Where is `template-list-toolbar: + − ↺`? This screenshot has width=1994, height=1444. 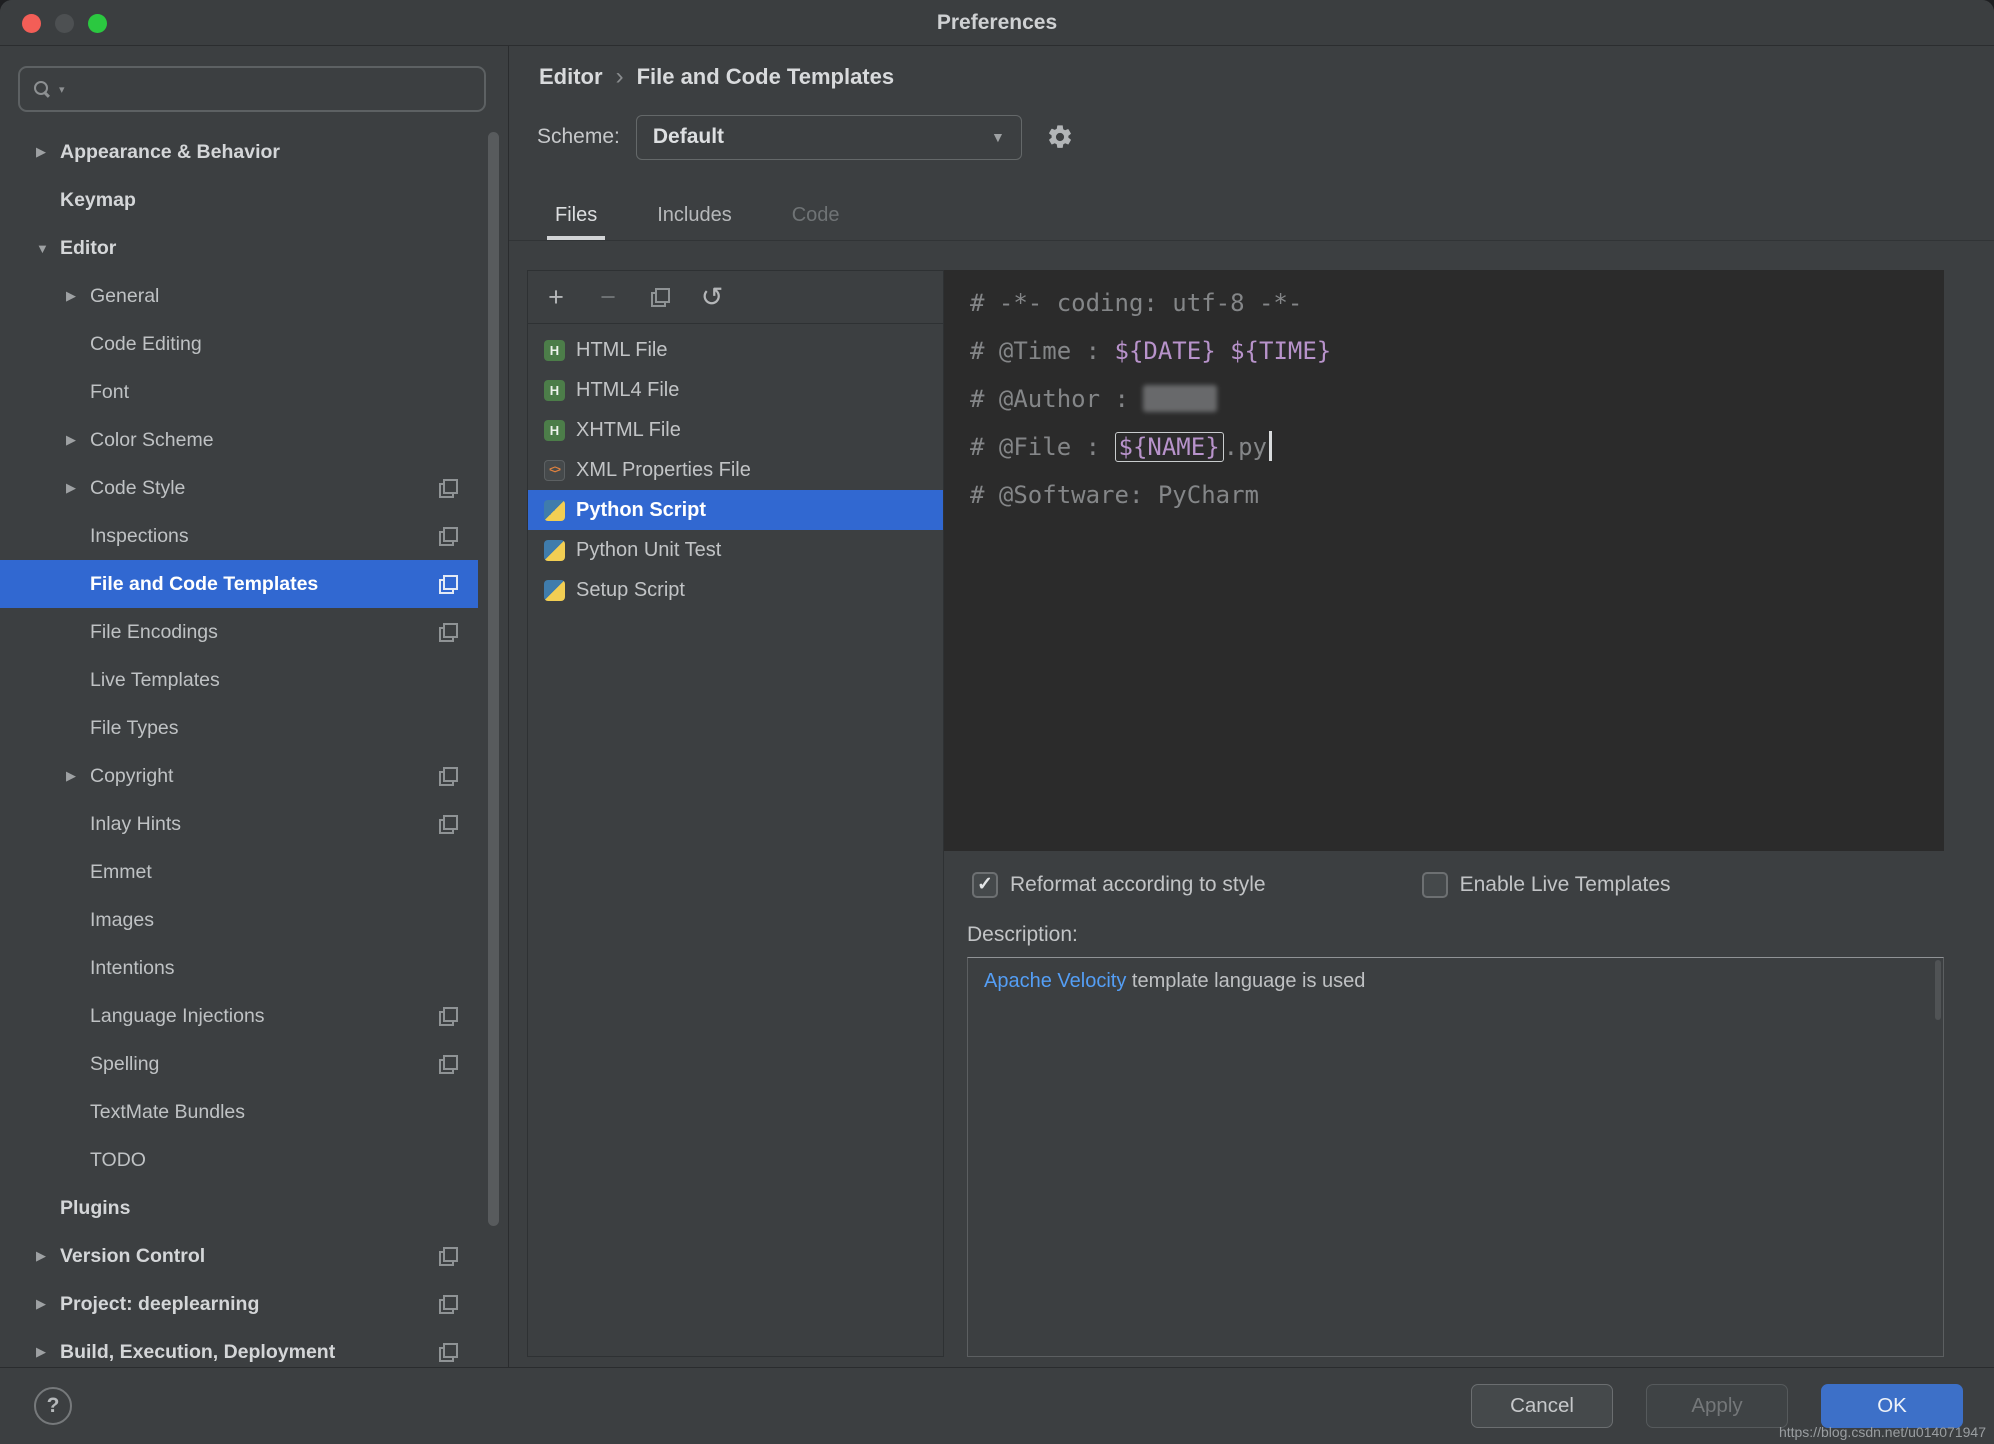
template-list-toolbar: + − ↺ is located at coordinates (735, 297).